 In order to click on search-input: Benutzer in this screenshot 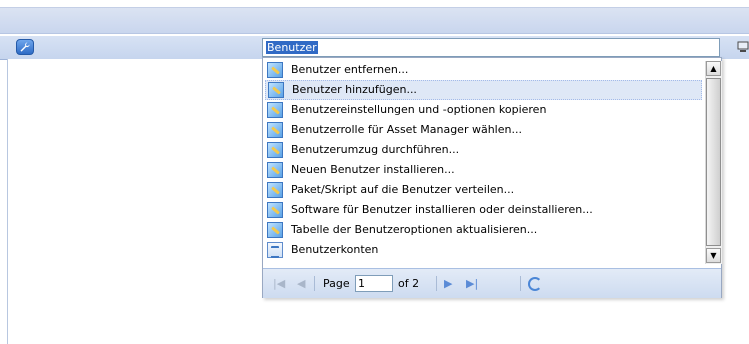, I will do `click(491, 47)`.